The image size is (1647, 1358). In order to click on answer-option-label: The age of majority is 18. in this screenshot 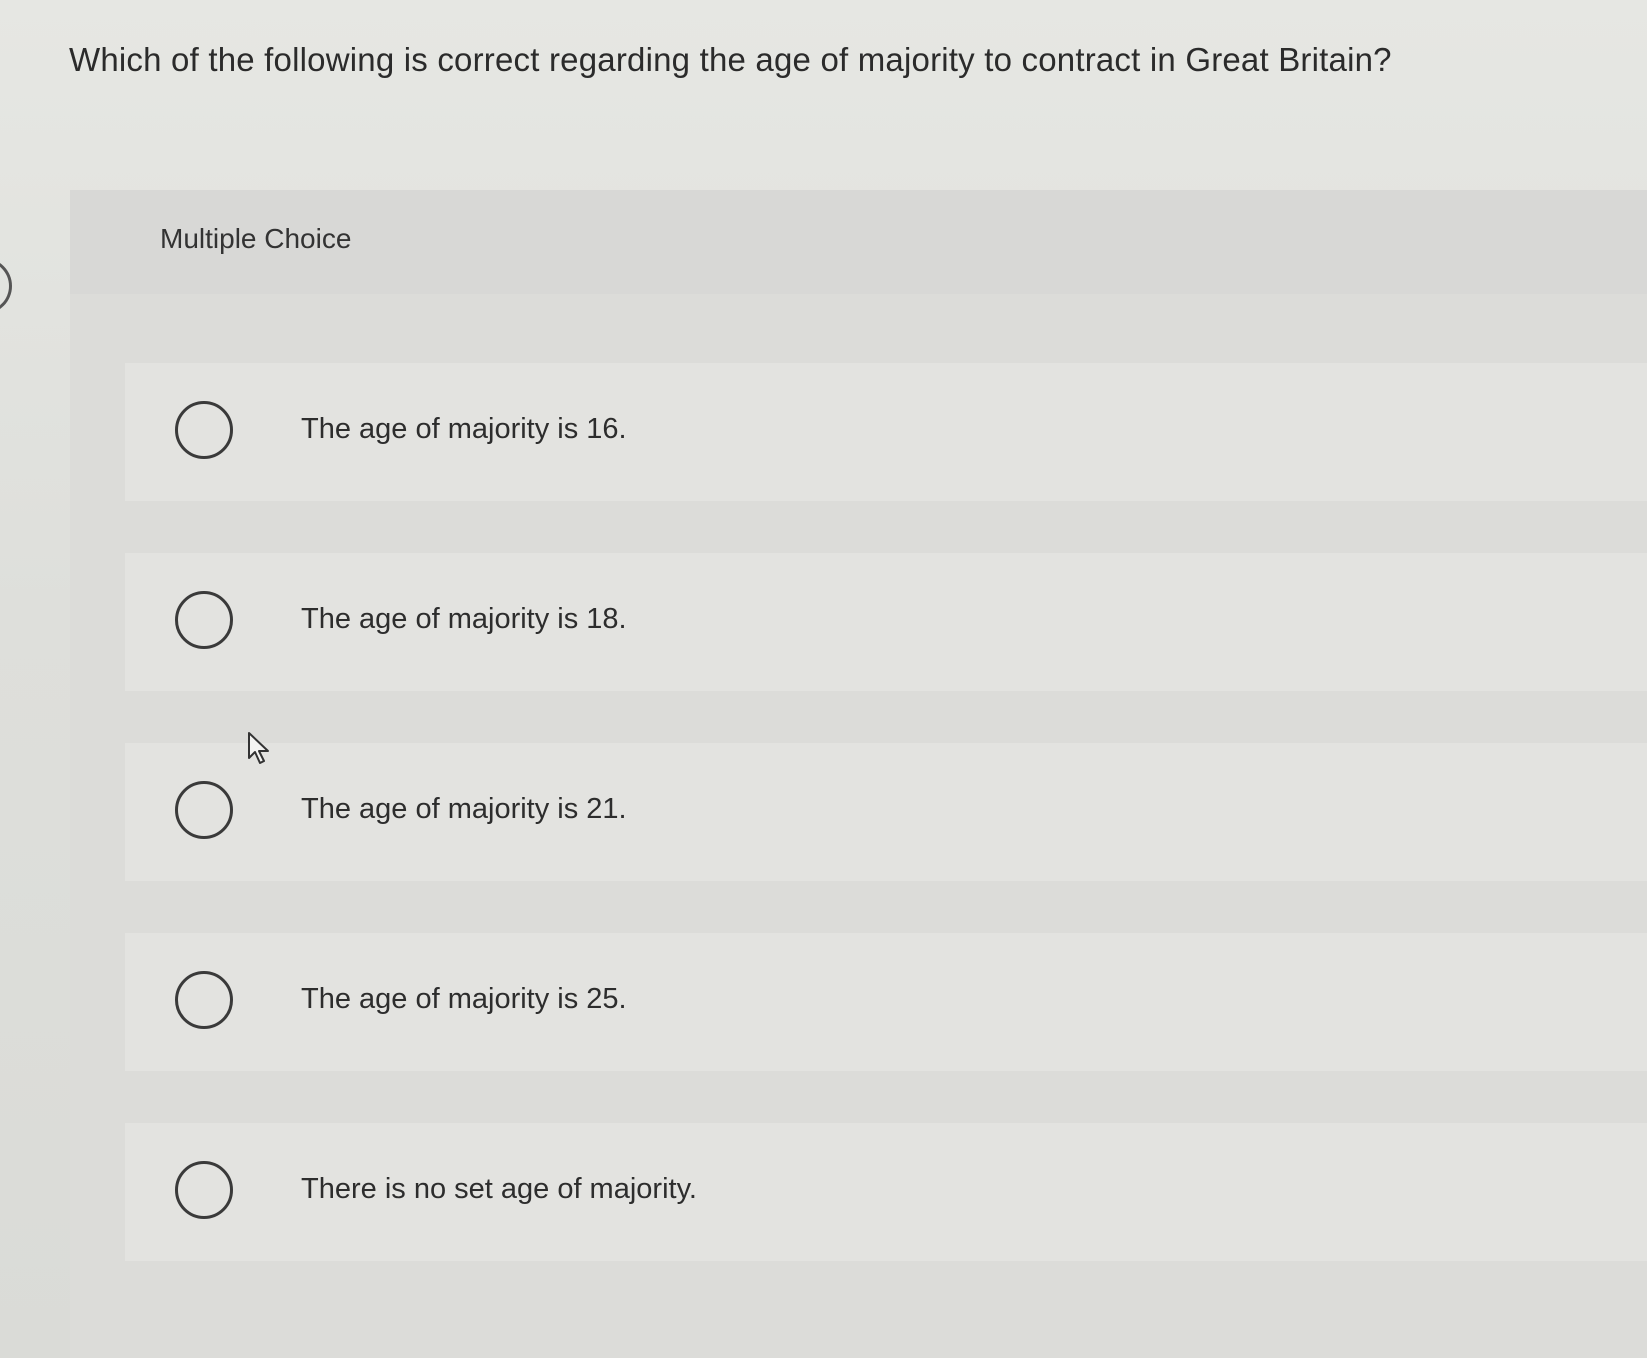, I will do `click(464, 619)`.